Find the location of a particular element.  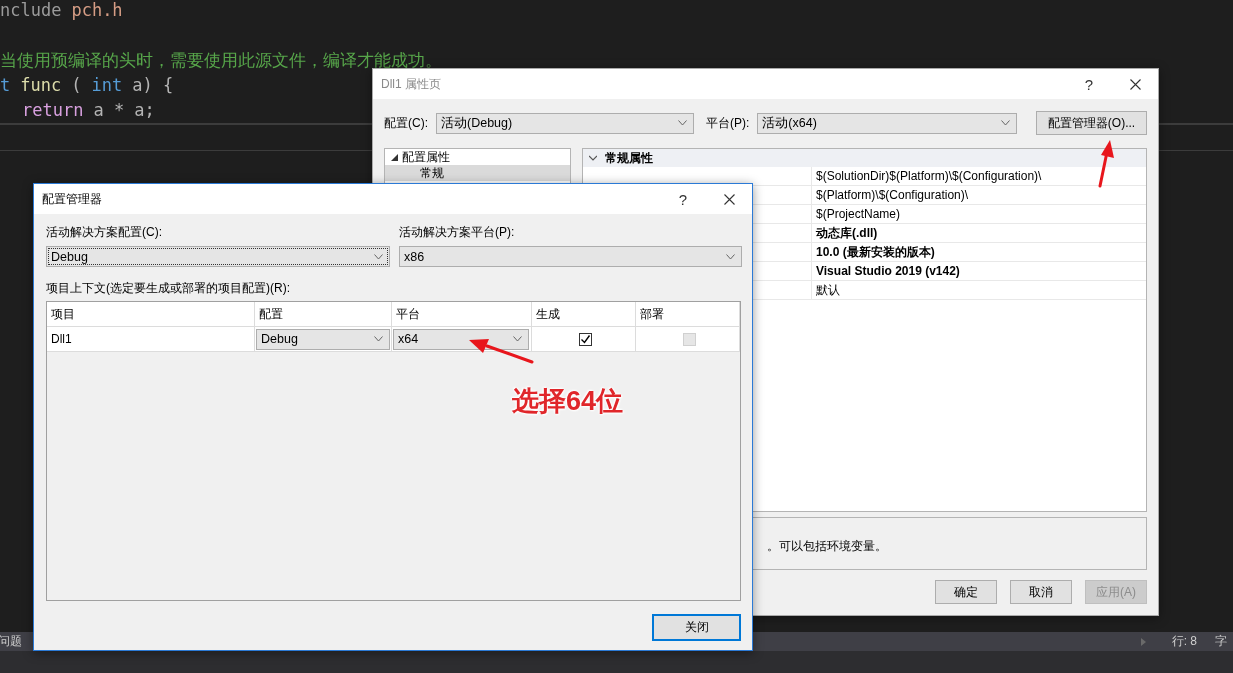

column-header: 配置 is located at coordinates (323, 314).